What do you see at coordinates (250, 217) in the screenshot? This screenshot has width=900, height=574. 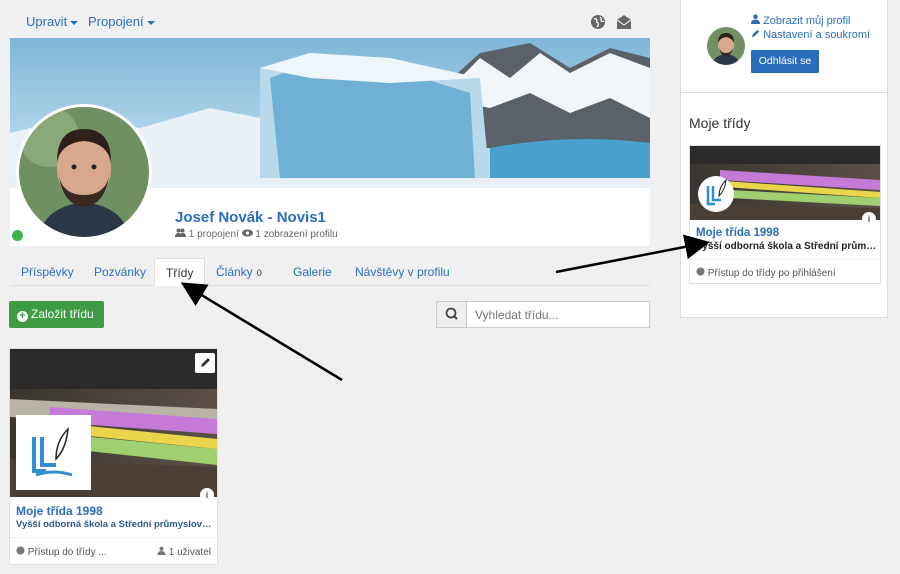 I see `profile-name: Josef Novák - Novis1` at bounding box center [250, 217].